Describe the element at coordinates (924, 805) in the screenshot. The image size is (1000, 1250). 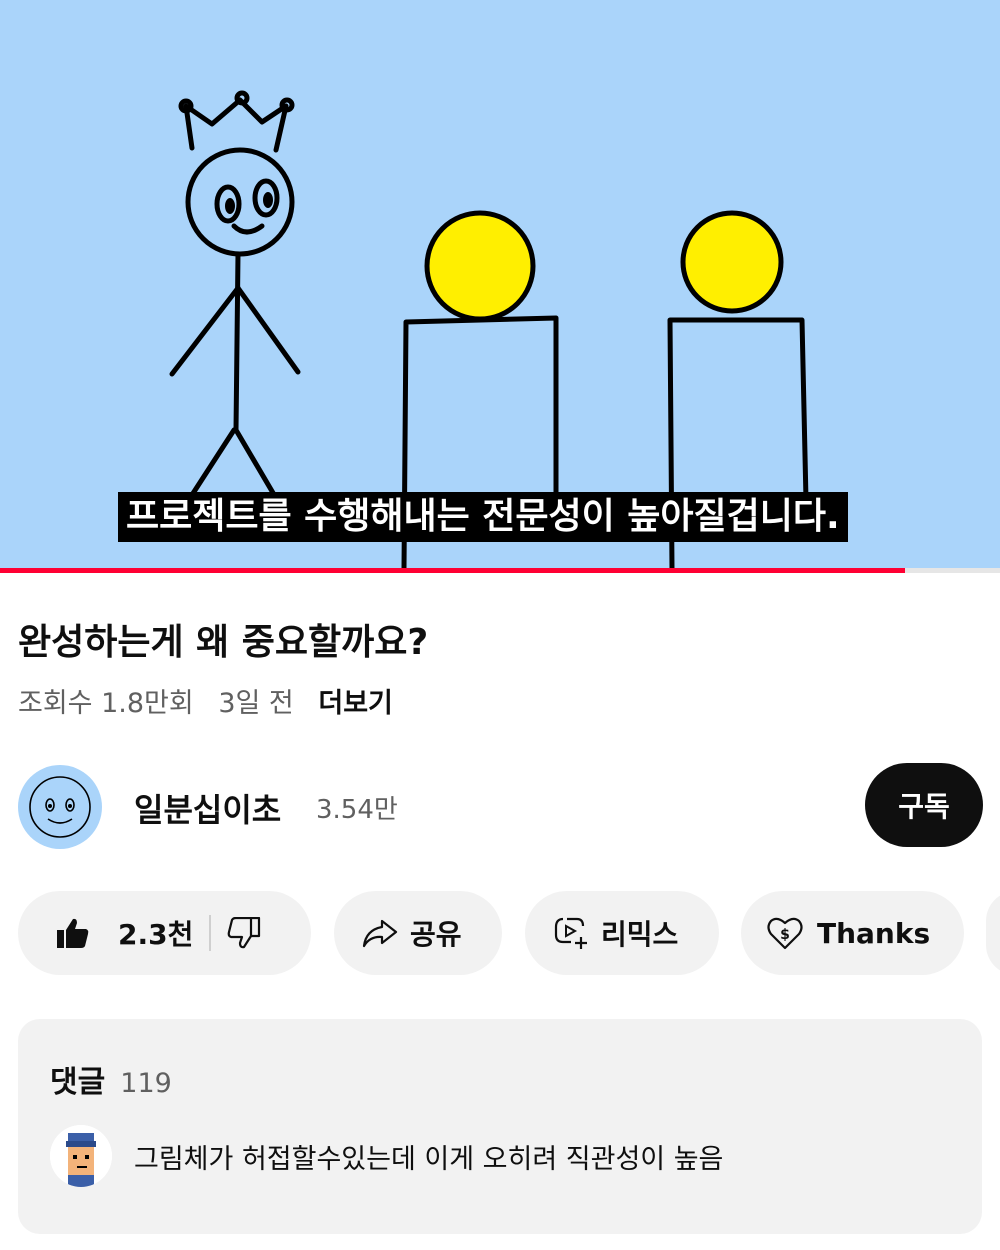
I see `subscribe-button: 구독` at that location.